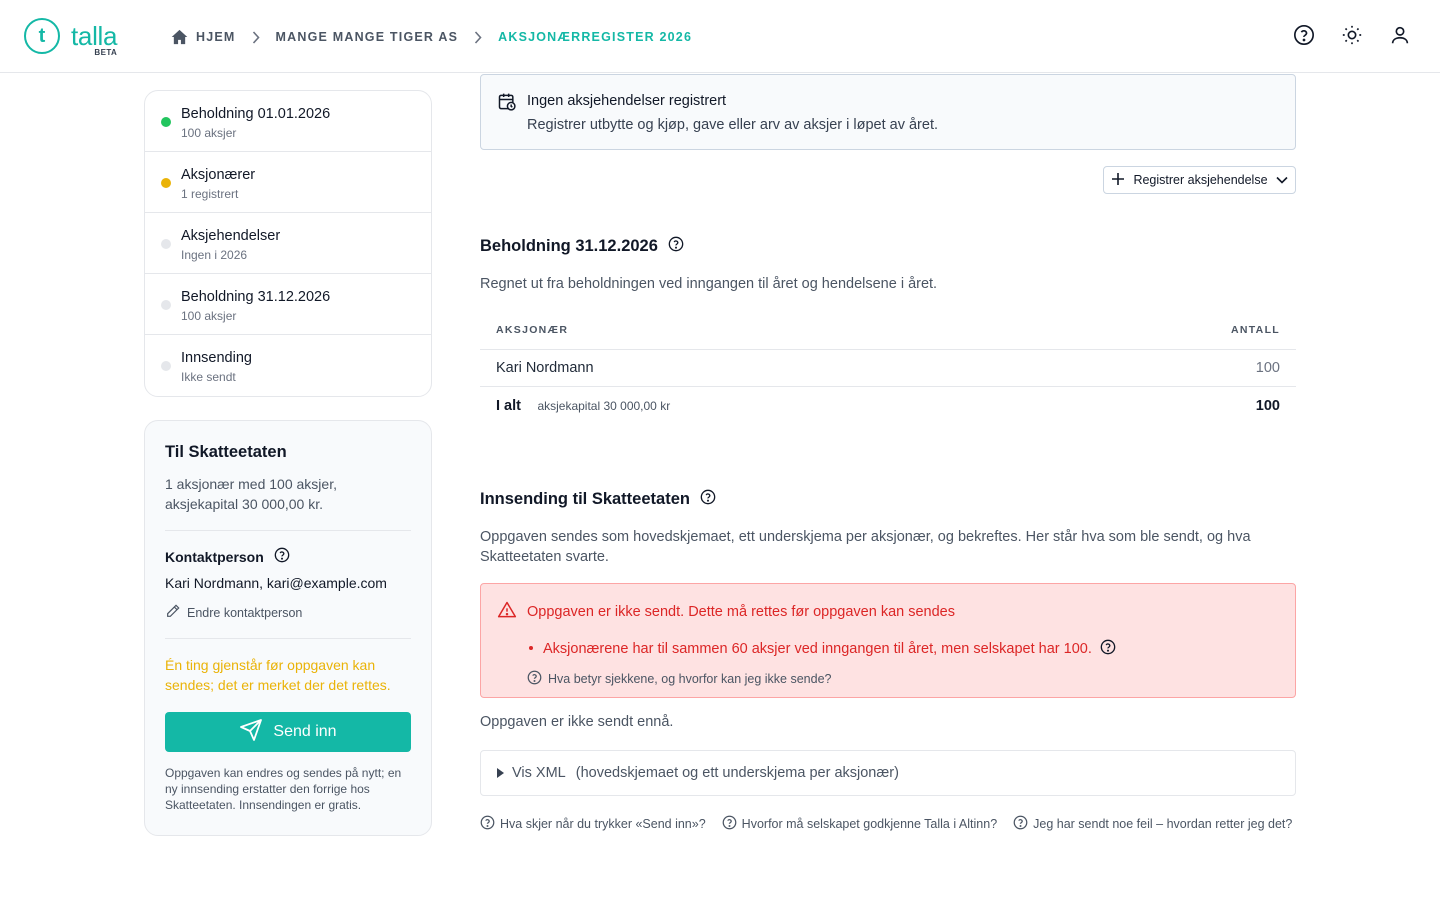 This screenshot has width=1440, height=900. I want to click on step-subtitle: 100 aksjer, so click(209, 316).